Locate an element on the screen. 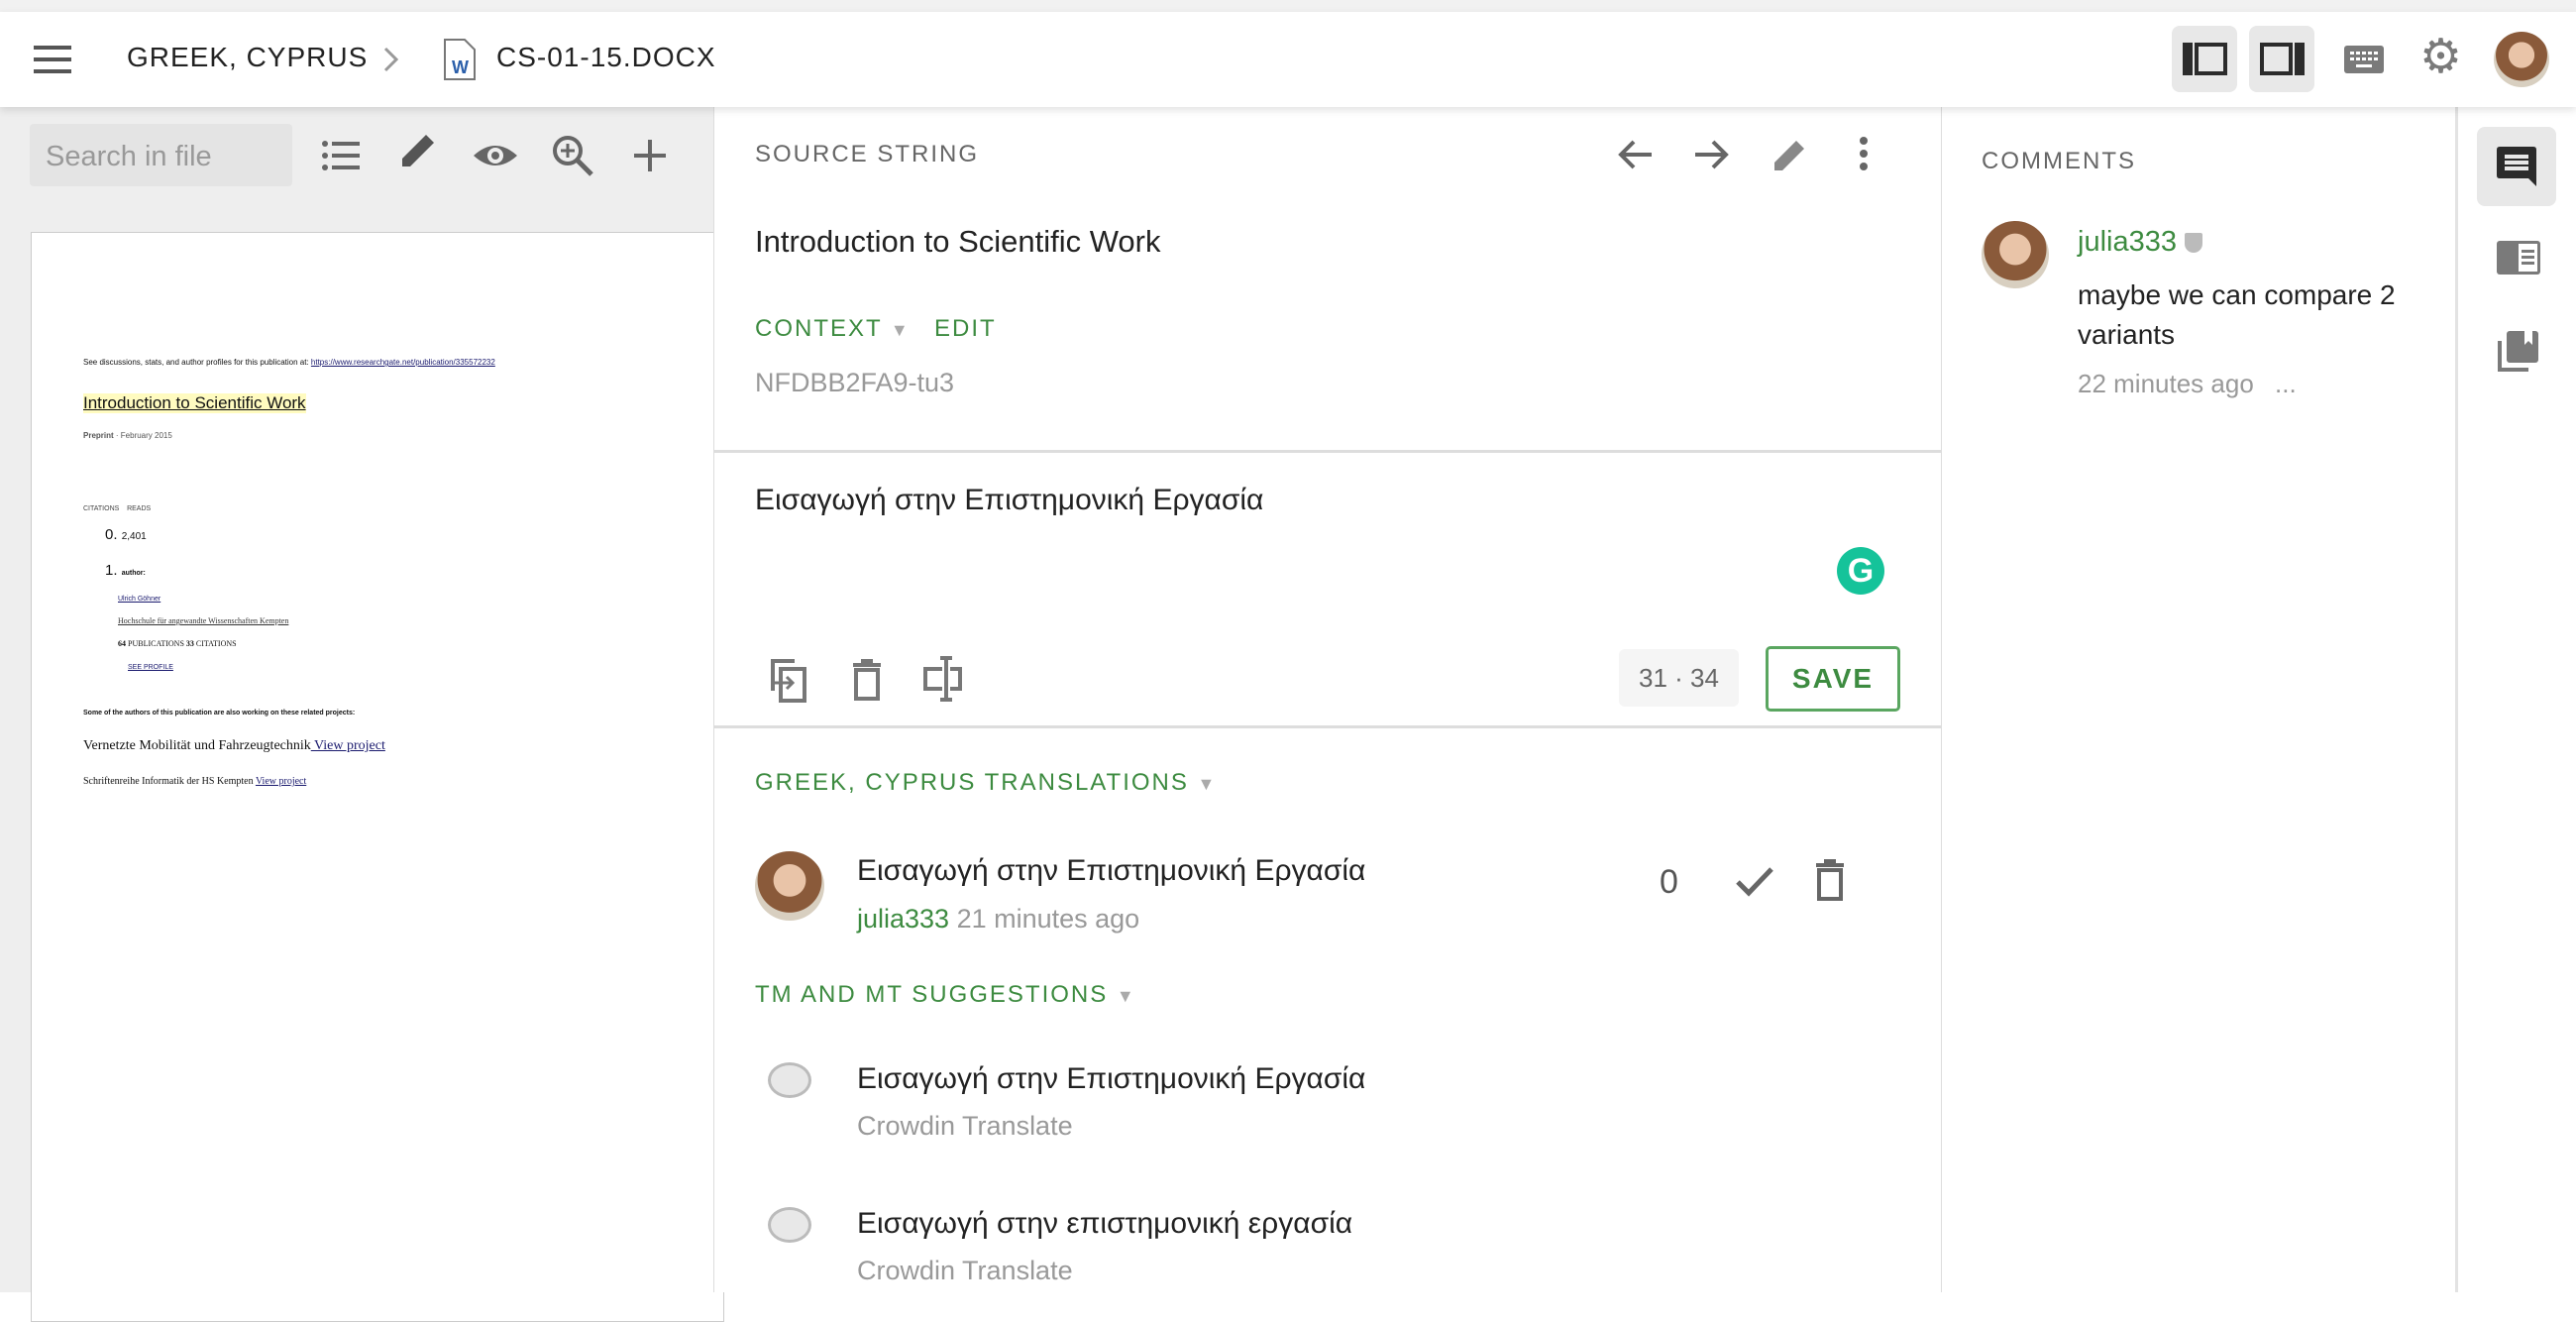  eye-icon is located at coordinates (495, 156).